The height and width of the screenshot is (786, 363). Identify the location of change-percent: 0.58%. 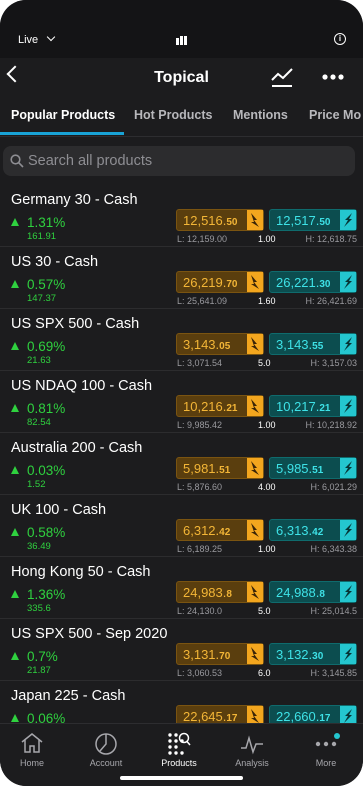
(38, 532).